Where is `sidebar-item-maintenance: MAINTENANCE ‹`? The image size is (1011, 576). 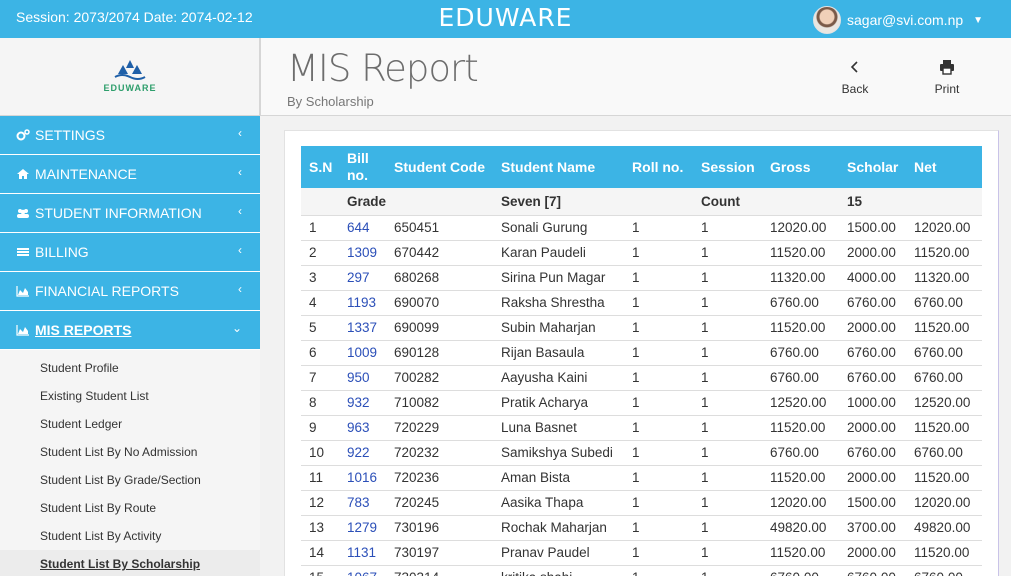 sidebar-item-maintenance: MAINTENANCE ‹ is located at coordinates (130, 174).